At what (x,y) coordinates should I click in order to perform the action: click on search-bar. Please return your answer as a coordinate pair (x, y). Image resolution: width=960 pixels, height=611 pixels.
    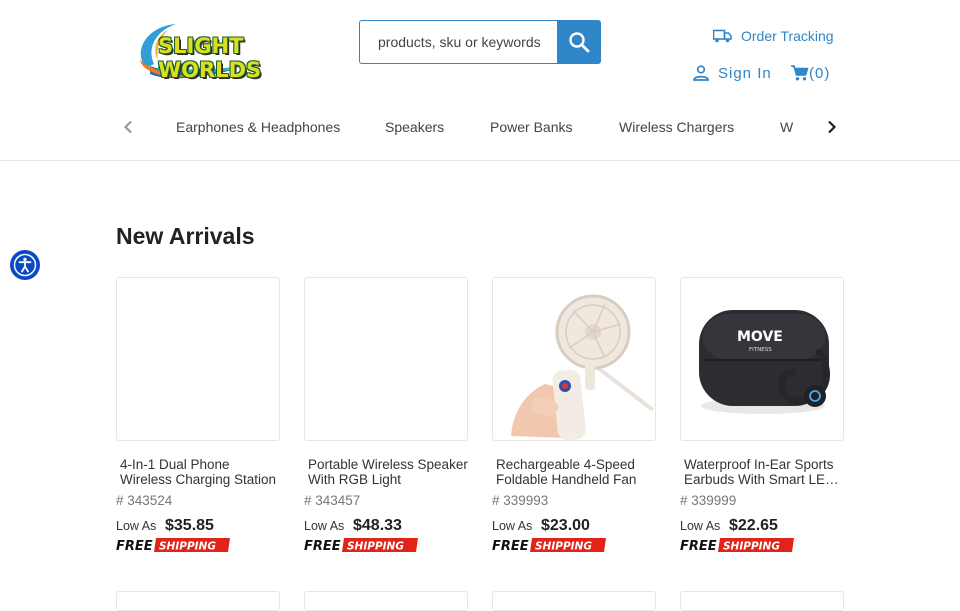
    Looking at the image, I should click on (480, 42).